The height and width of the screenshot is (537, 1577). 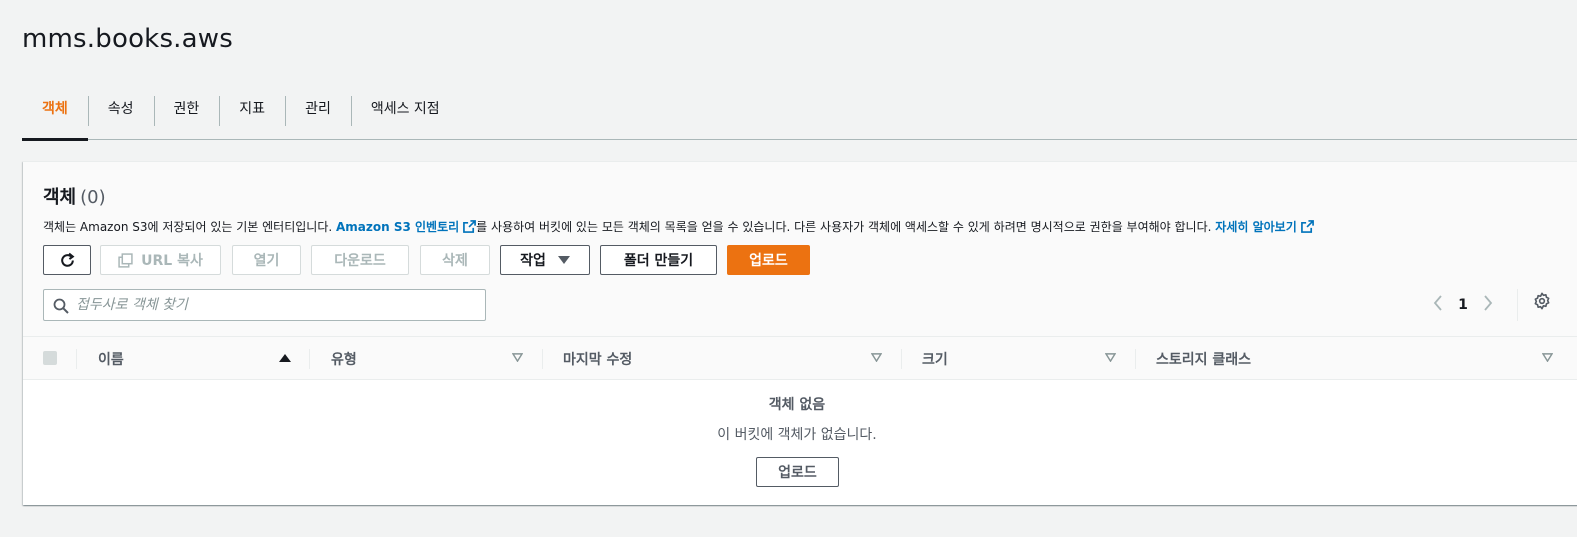 I want to click on caret-down-icon, so click(x=563, y=260).